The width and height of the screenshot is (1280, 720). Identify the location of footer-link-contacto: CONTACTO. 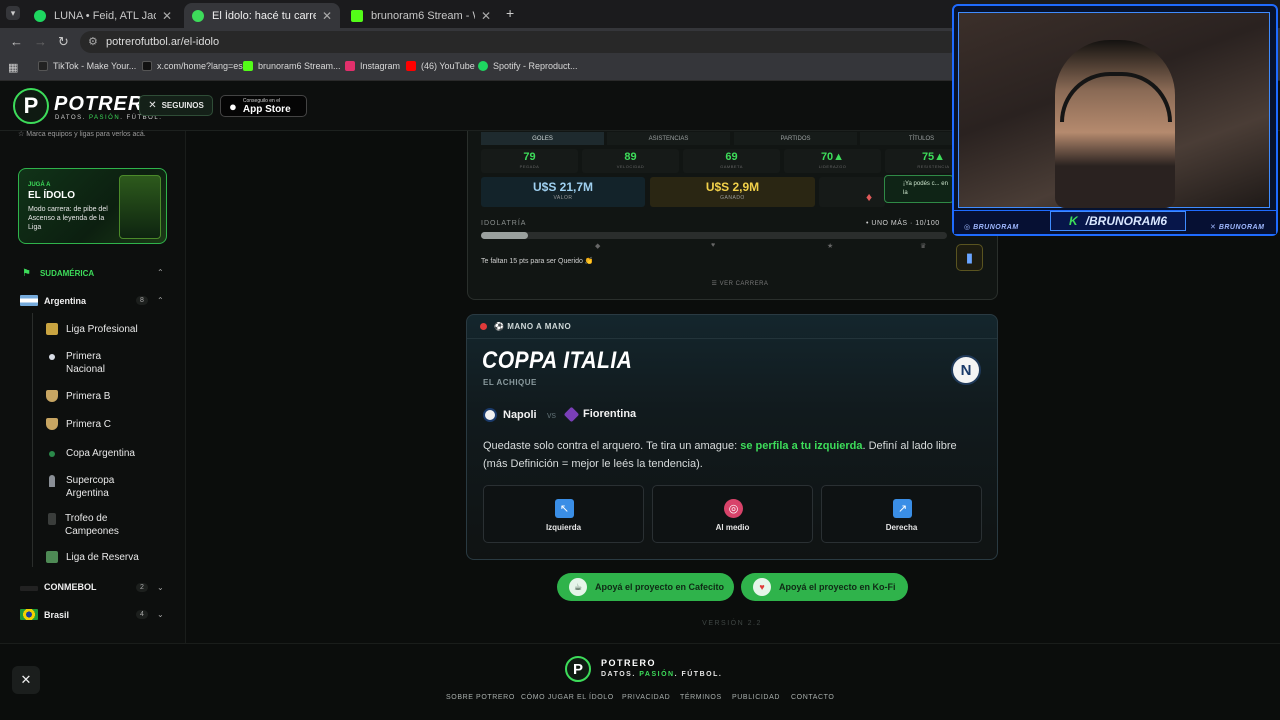
(812, 697).